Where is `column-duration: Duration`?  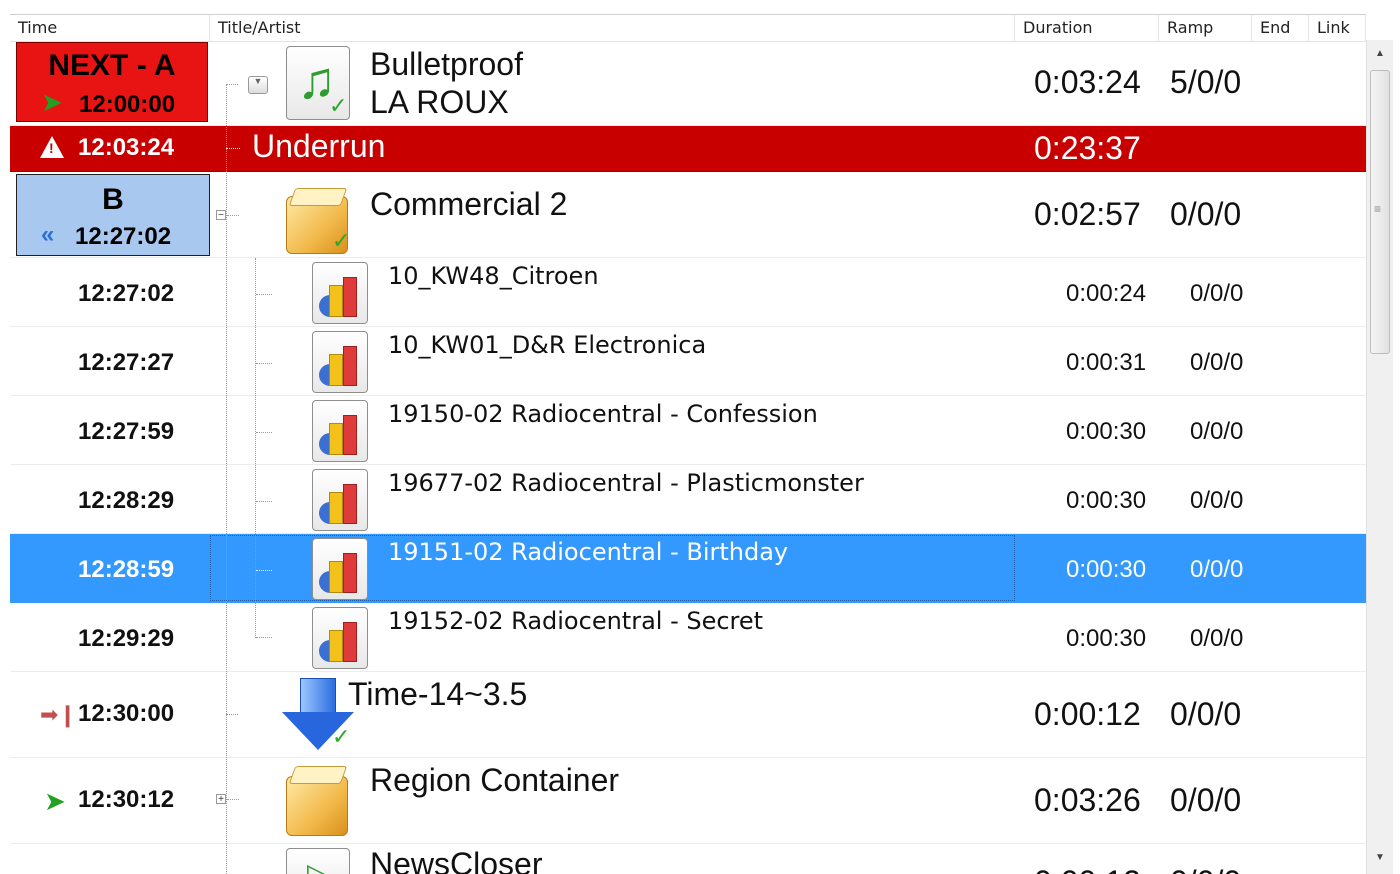 column-duration: Duration is located at coordinates (1087, 28).